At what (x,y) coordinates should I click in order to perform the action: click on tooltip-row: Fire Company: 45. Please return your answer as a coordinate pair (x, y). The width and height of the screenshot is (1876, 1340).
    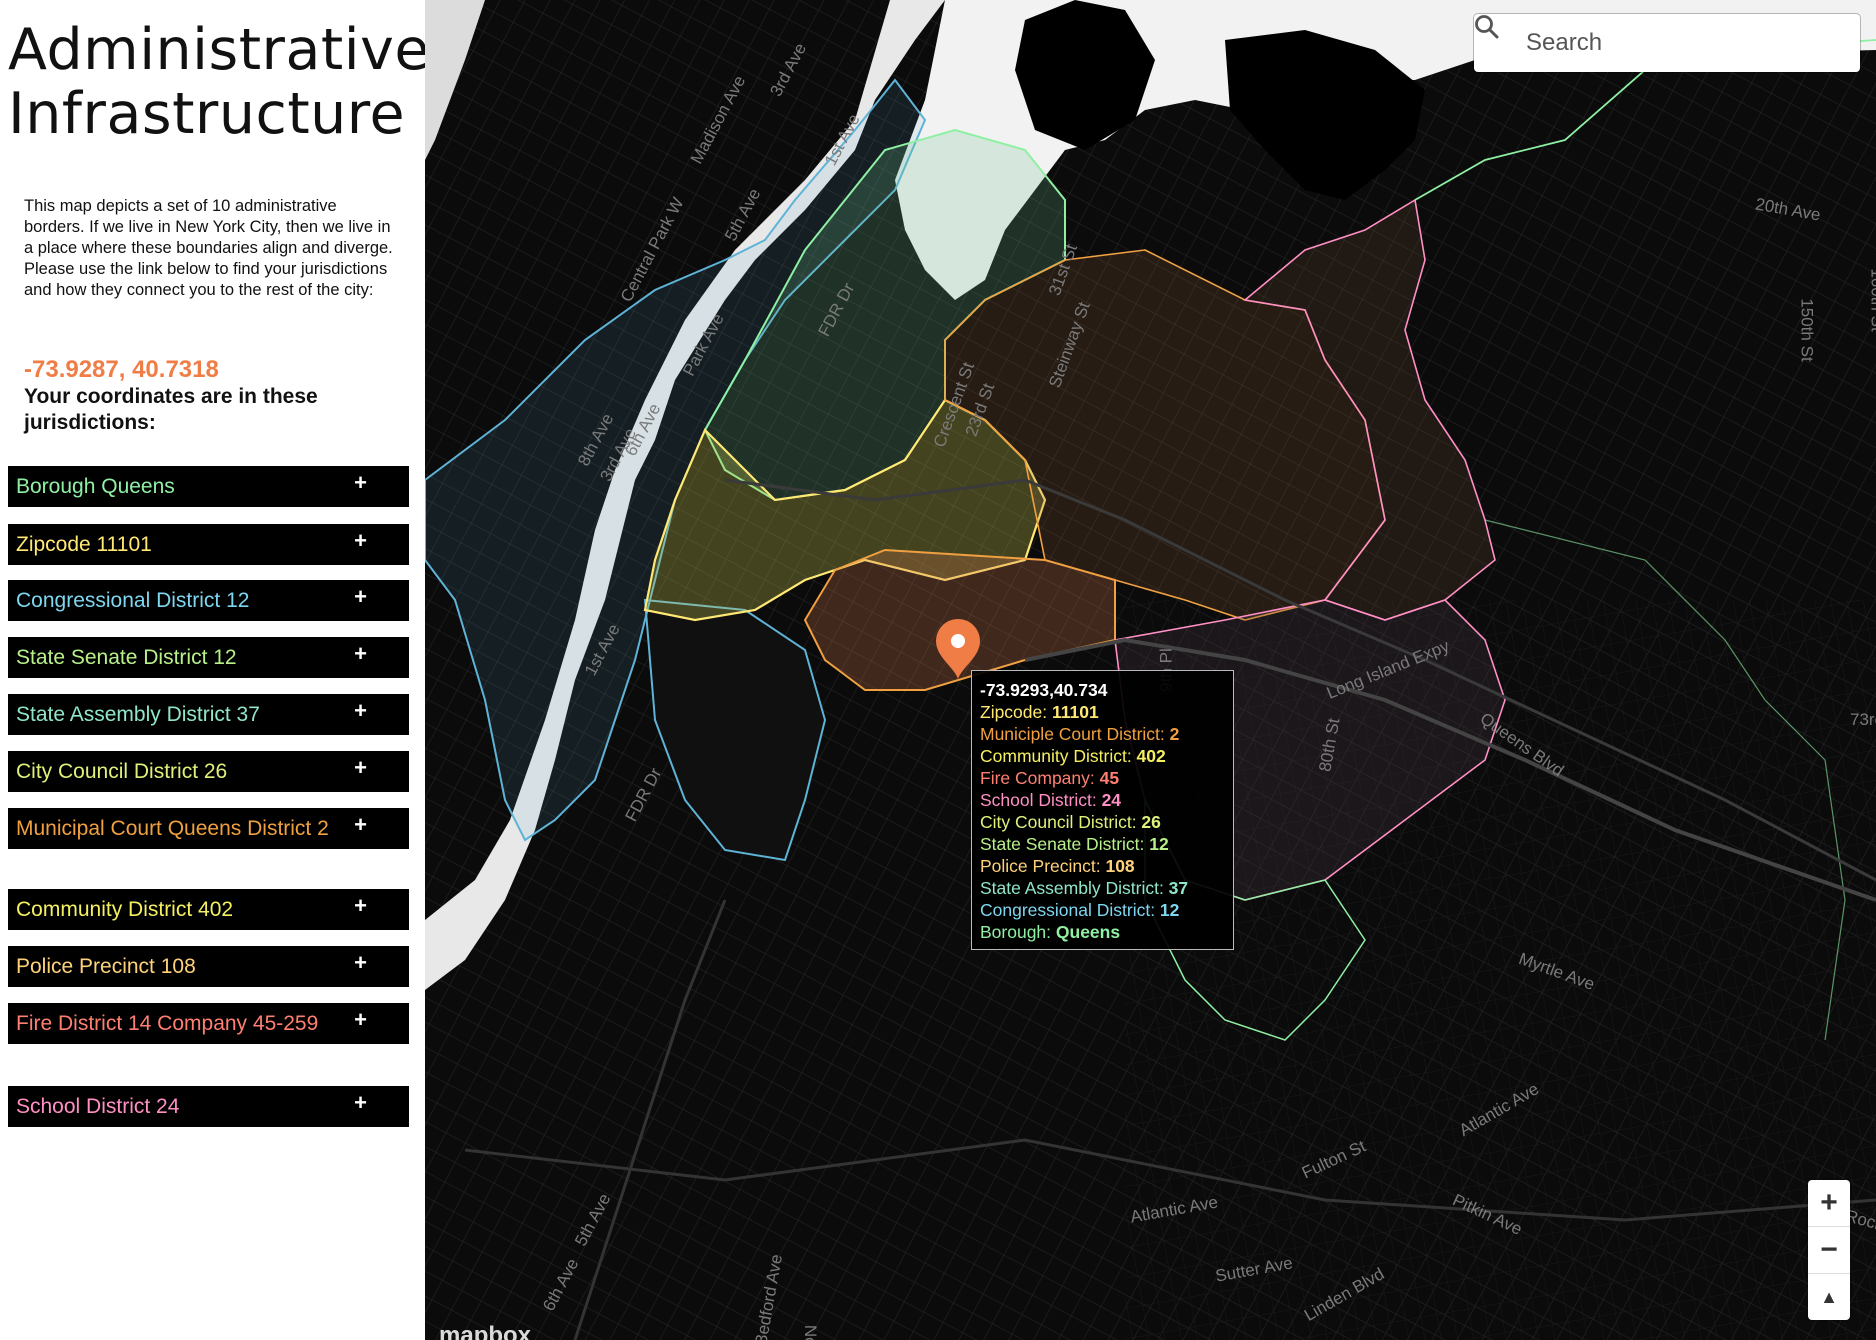
    Looking at the image, I should click on (1102, 778).